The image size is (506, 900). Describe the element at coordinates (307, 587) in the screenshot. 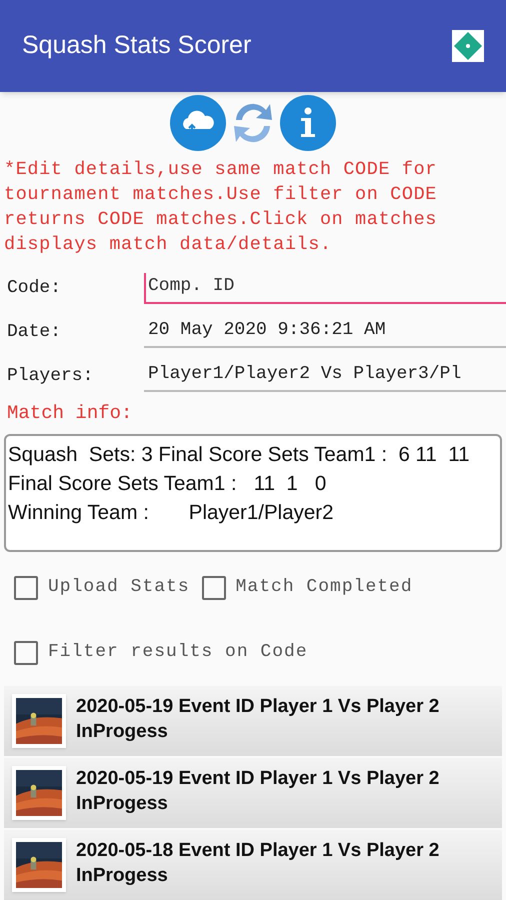

I see `checkbox: Match Completed` at that location.